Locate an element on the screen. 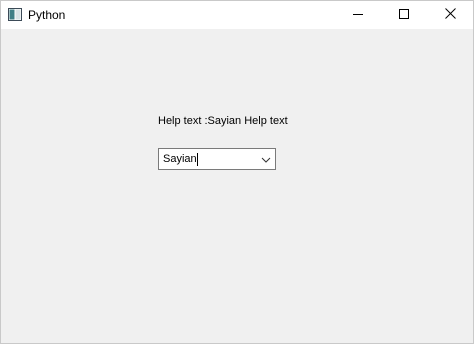 This screenshot has height=344, width=474. chevron-down-icon is located at coordinates (266, 159).